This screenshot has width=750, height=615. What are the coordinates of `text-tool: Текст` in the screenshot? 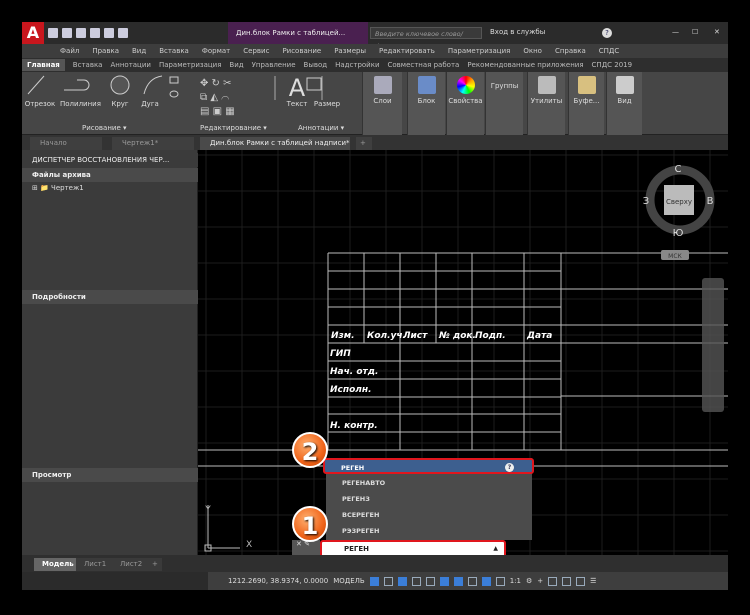 It's located at (297, 104).